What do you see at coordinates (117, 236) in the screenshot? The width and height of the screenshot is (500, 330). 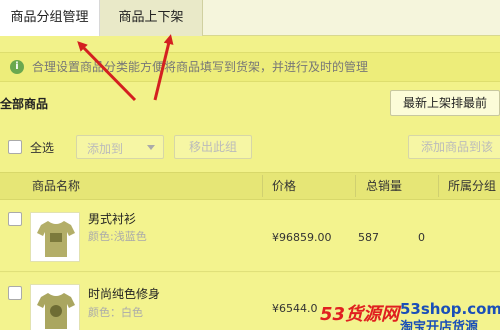 I see `product-color: 颜色:浅蓝色` at bounding box center [117, 236].